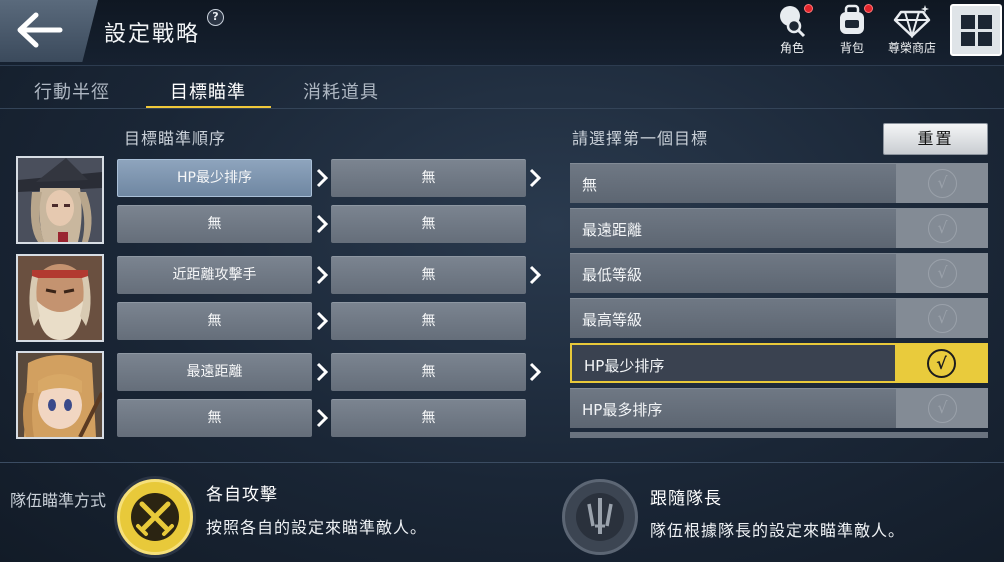  What do you see at coordinates (779, 273) in the screenshot?
I see `target-option-lowest-level: 最低等級 √` at bounding box center [779, 273].